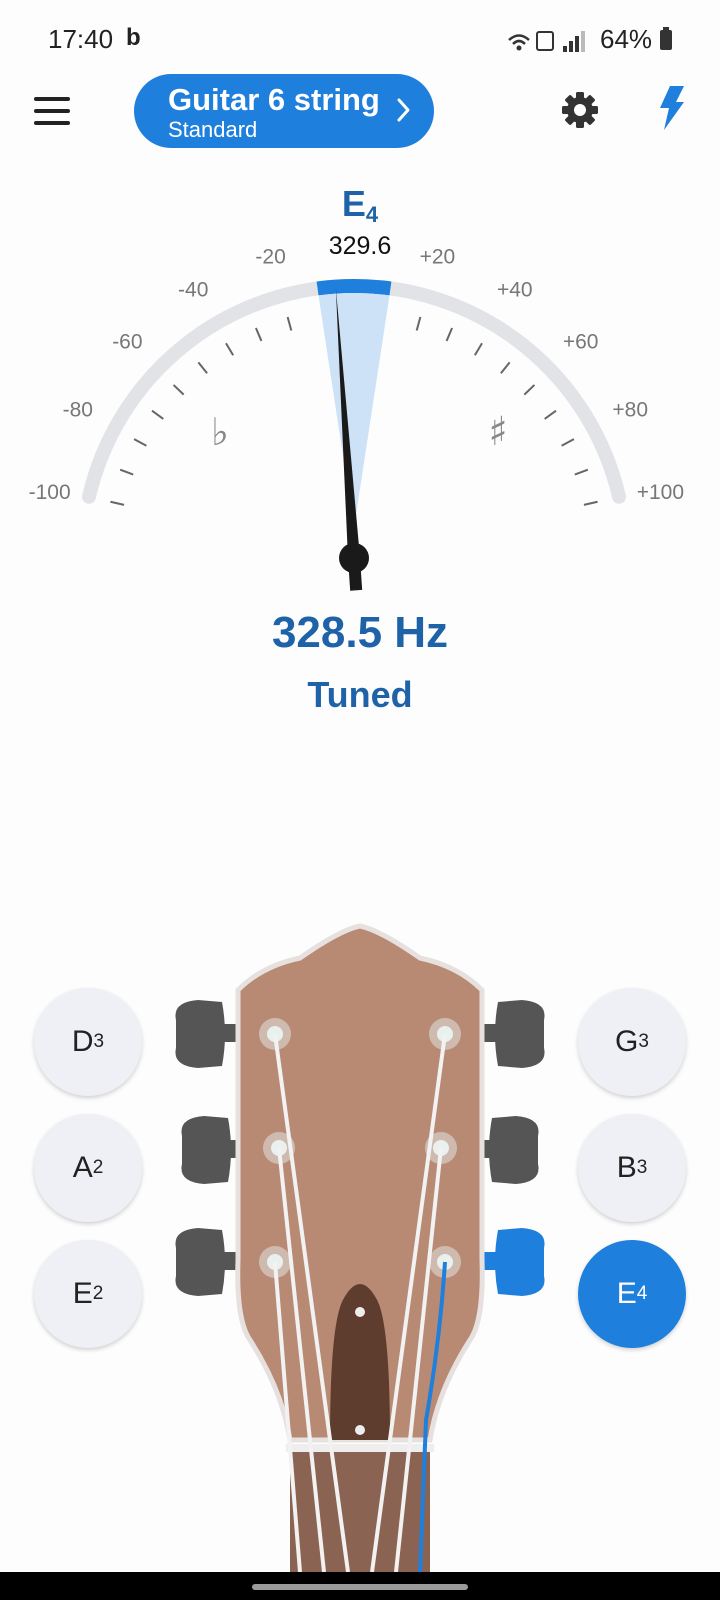 This screenshot has height=1600, width=720. Describe the element at coordinates (52, 112) in the screenshot. I see `menu-icon` at that location.